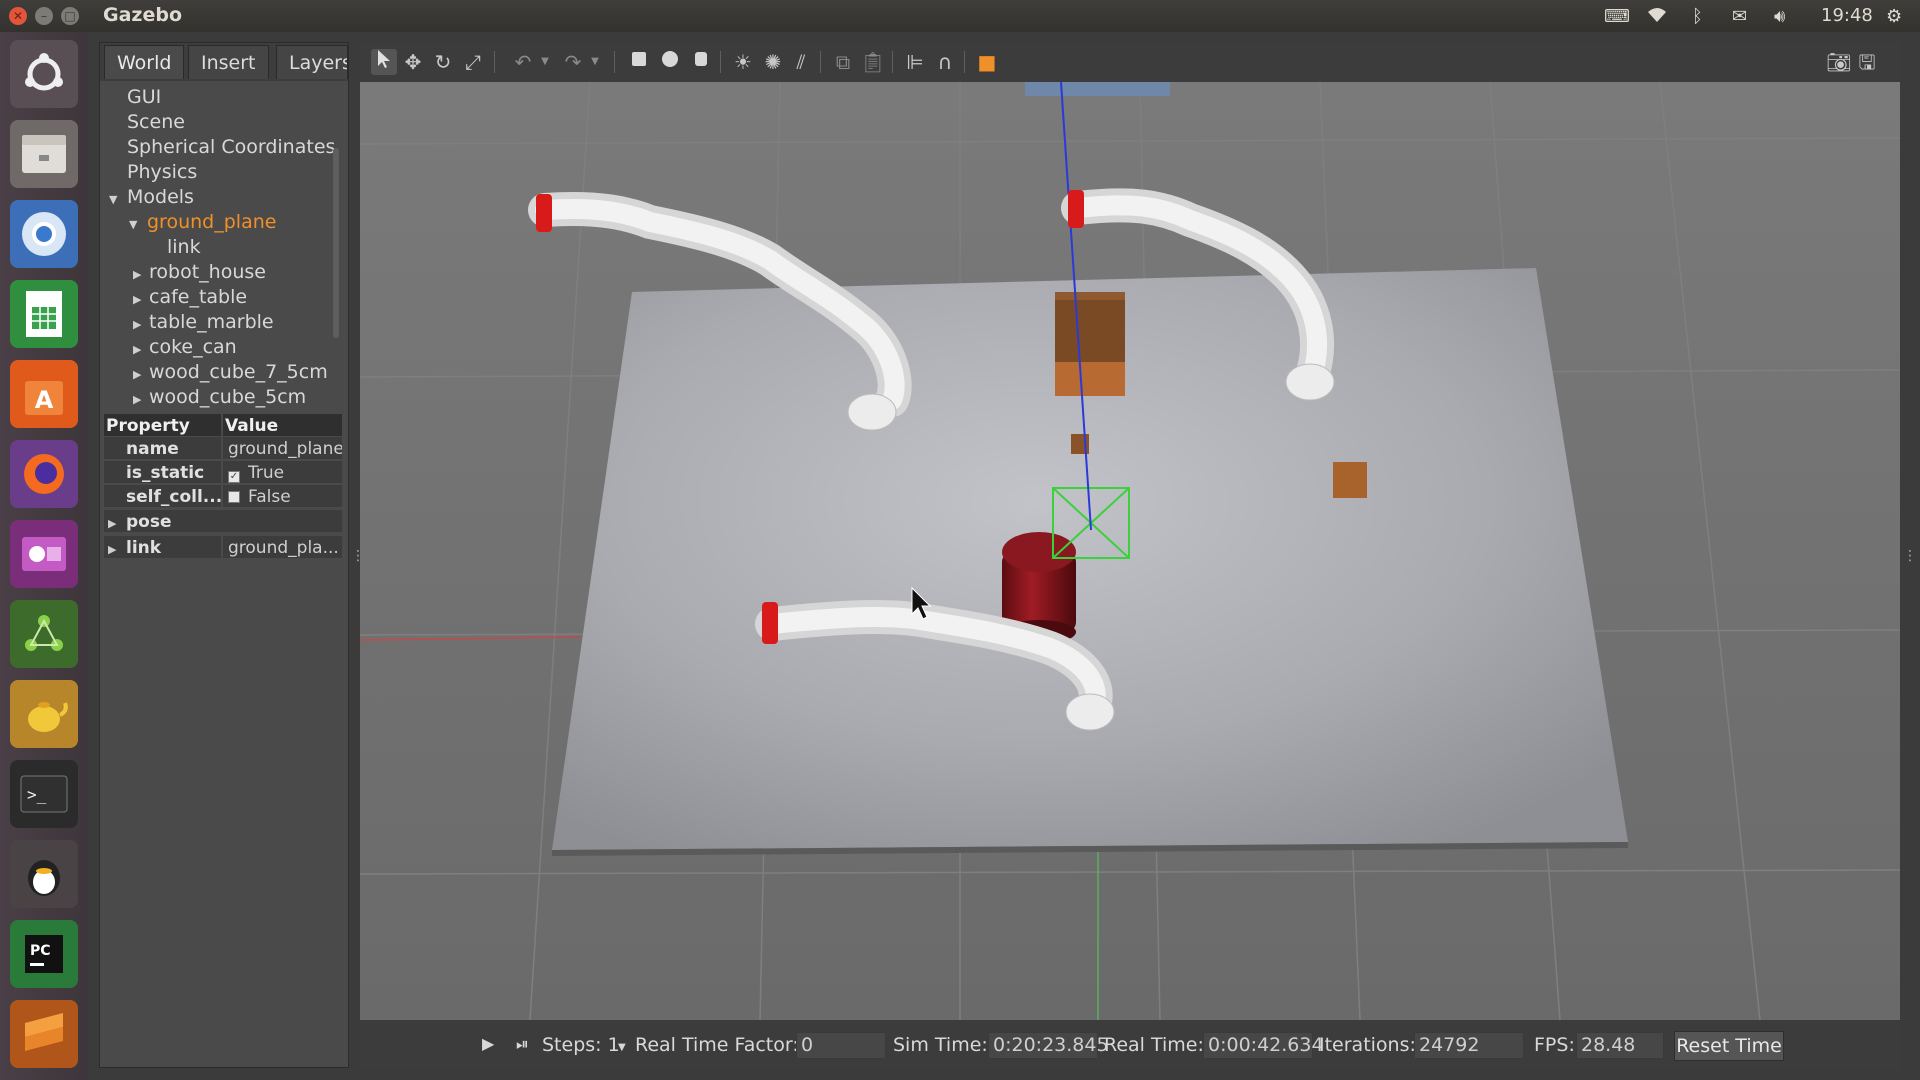 Image resolution: width=1920 pixels, height=1080 pixels. I want to click on undo-dropdown-icon: ▼, so click(545, 62).